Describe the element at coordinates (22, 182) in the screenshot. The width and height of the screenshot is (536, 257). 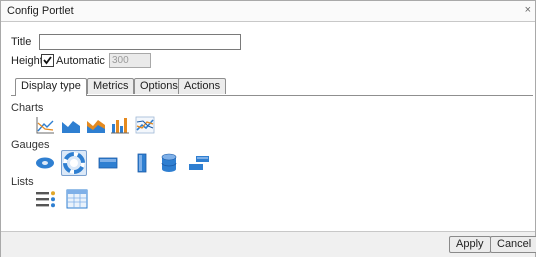
I see `lists-section-label: Lists` at that location.